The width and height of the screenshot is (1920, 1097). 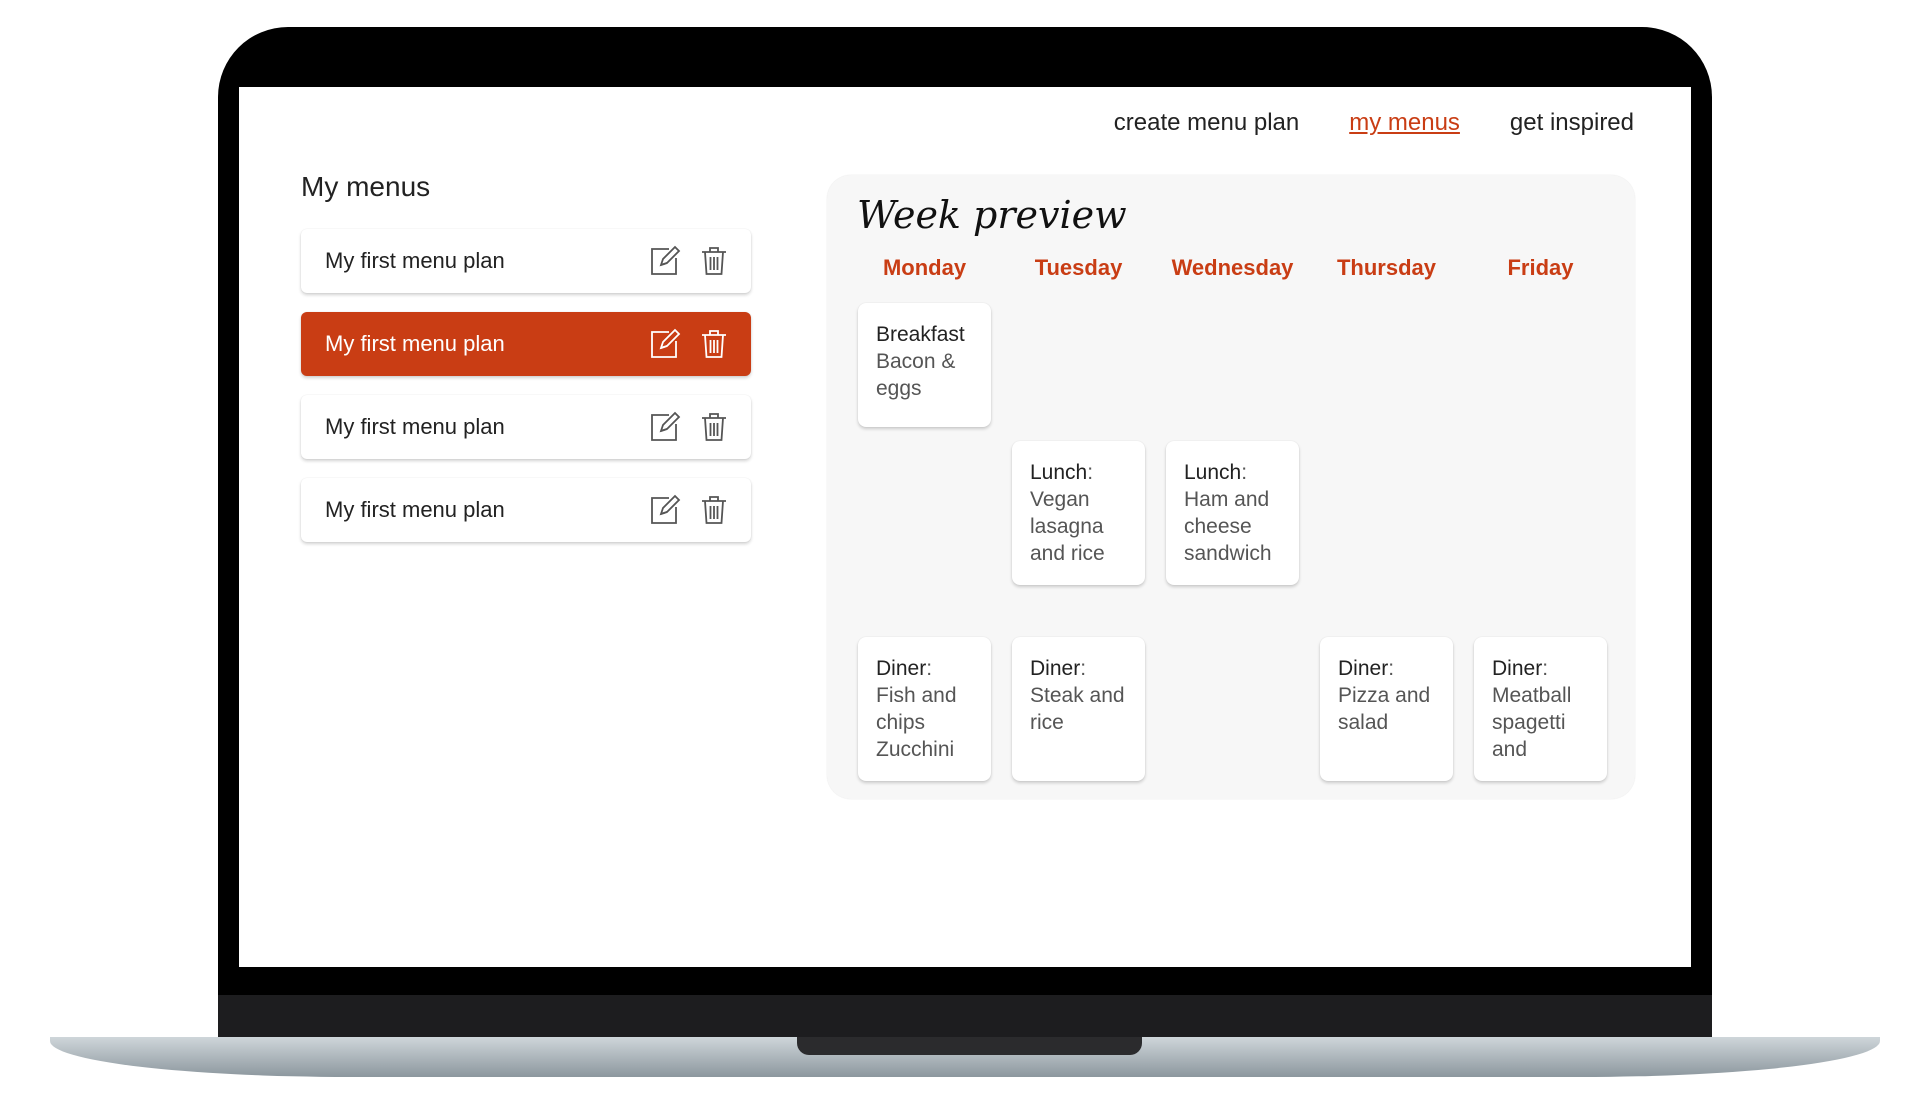 I want to click on meal-card-tuesday-diner: Diner: Steak and rice, so click(x=1078, y=709).